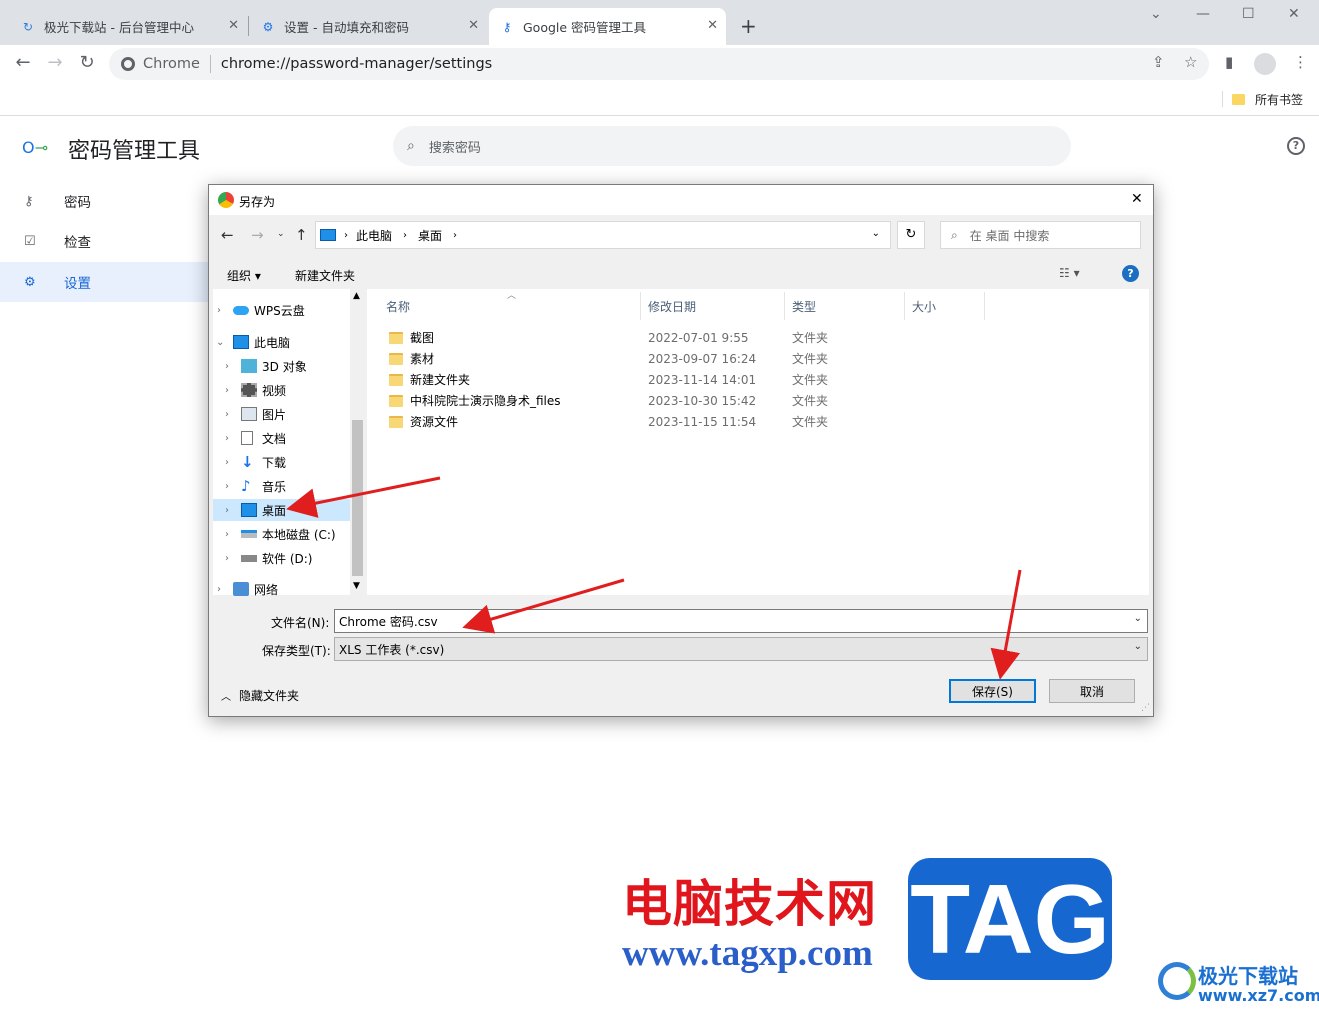 Image resolution: width=1319 pixels, height=1013 pixels. Describe the element at coordinates (281, 462) in the screenshot. I see `tree-item-downloads: › ↓ 下载` at that location.